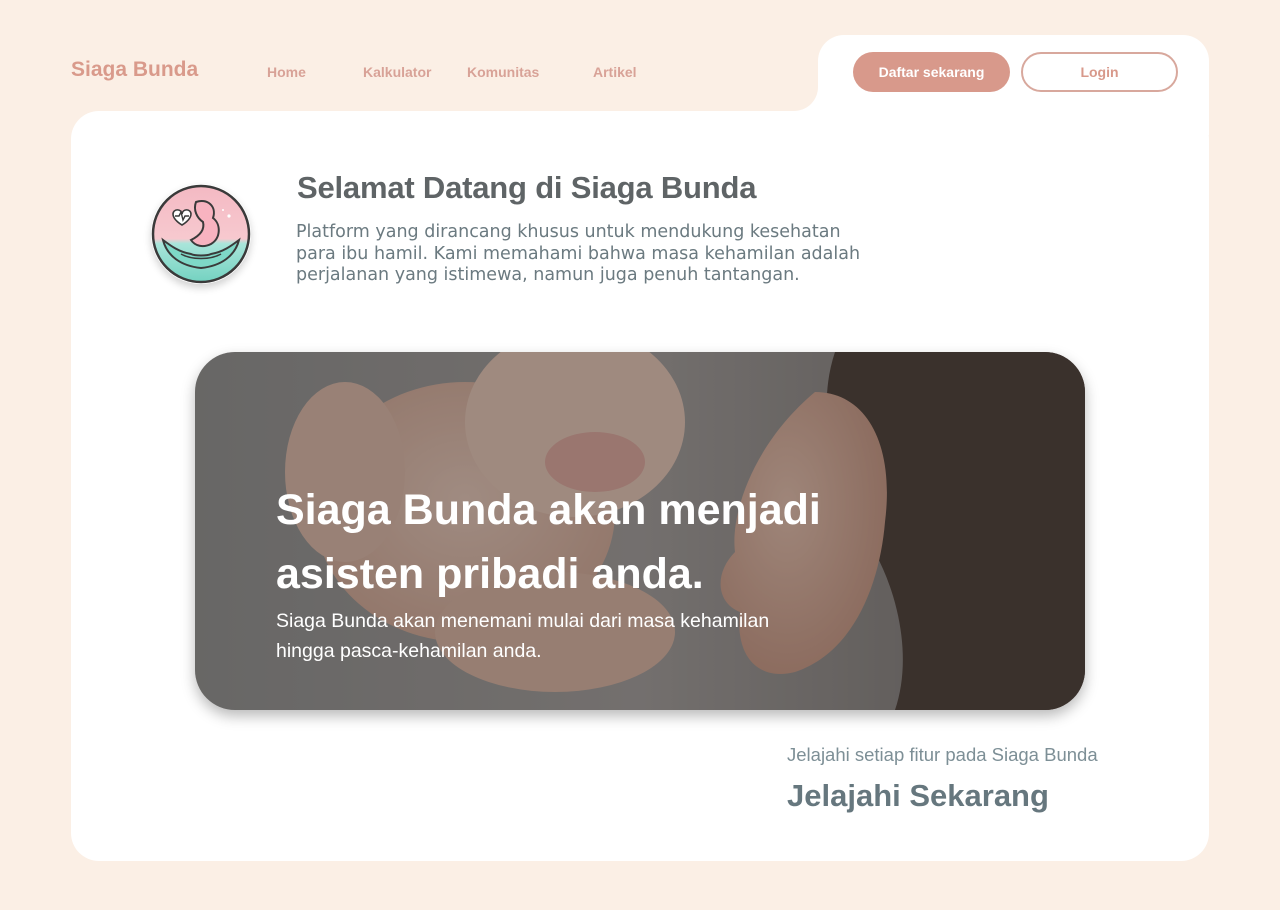  What do you see at coordinates (503, 72) in the screenshot?
I see `nav-link-komunitas: Komunitas` at bounding box center [503, 72].